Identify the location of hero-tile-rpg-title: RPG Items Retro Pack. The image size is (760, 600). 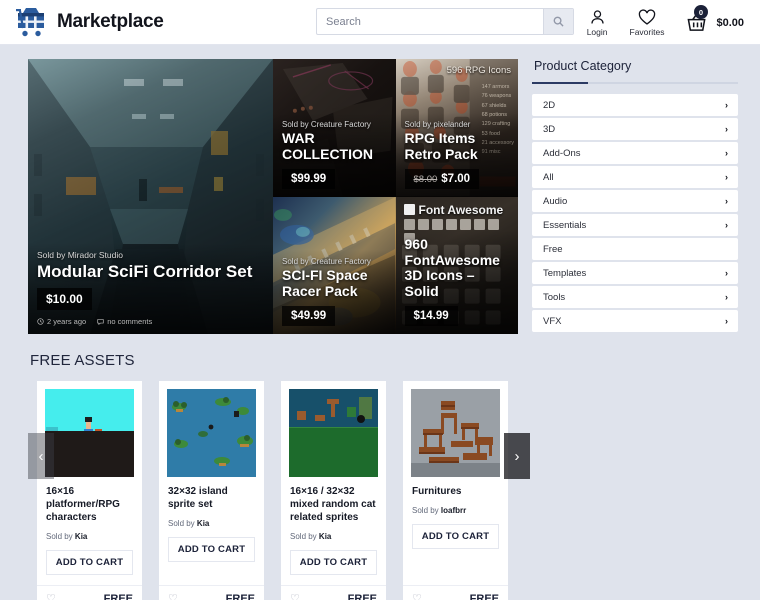
(441, 145).